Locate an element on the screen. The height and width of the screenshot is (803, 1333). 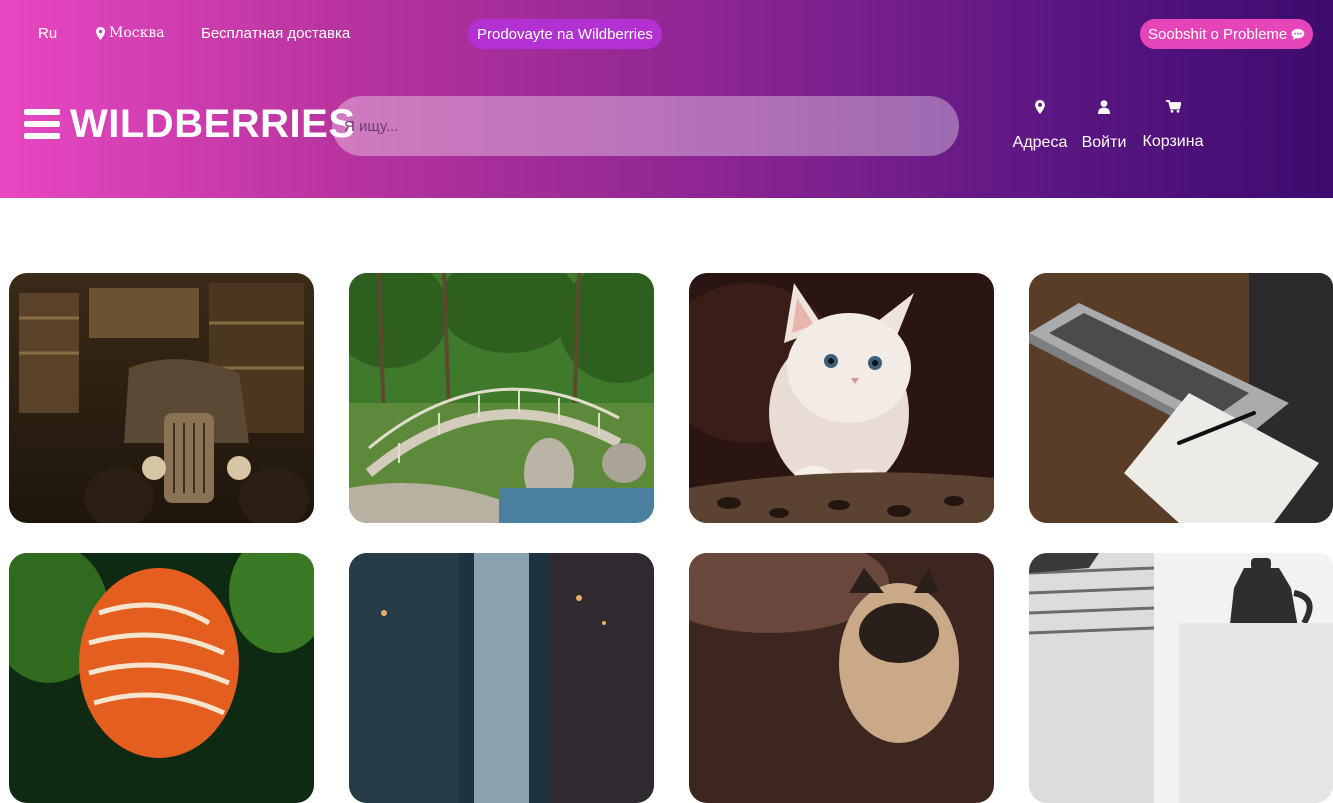
tropical-fish-photo is located at coordinates (161, 678).